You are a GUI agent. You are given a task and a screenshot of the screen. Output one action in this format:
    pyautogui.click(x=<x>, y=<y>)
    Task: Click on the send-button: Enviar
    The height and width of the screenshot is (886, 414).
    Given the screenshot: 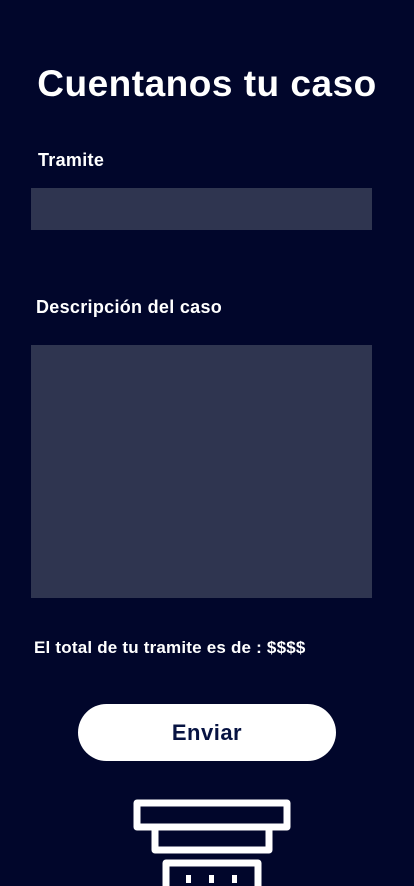 What is the action you would take?
    pyautogui.click(x=207, y=732)
    